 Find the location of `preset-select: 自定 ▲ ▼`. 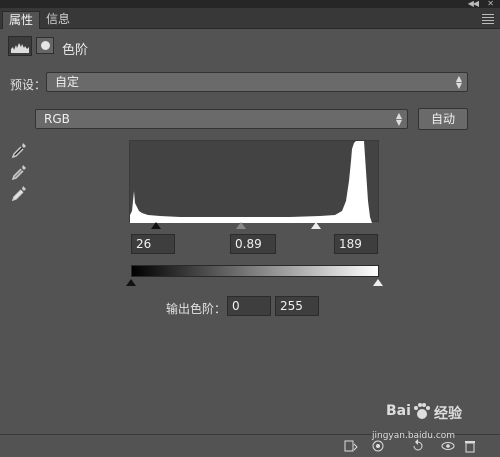

preset-select: 自定 ▲ ▼ is located at coordinates (257, 82).